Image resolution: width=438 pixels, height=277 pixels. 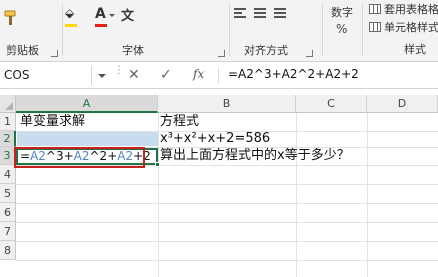 I want to click on format-as-table-label: 套用表格格式, so click(x=411, y=9).